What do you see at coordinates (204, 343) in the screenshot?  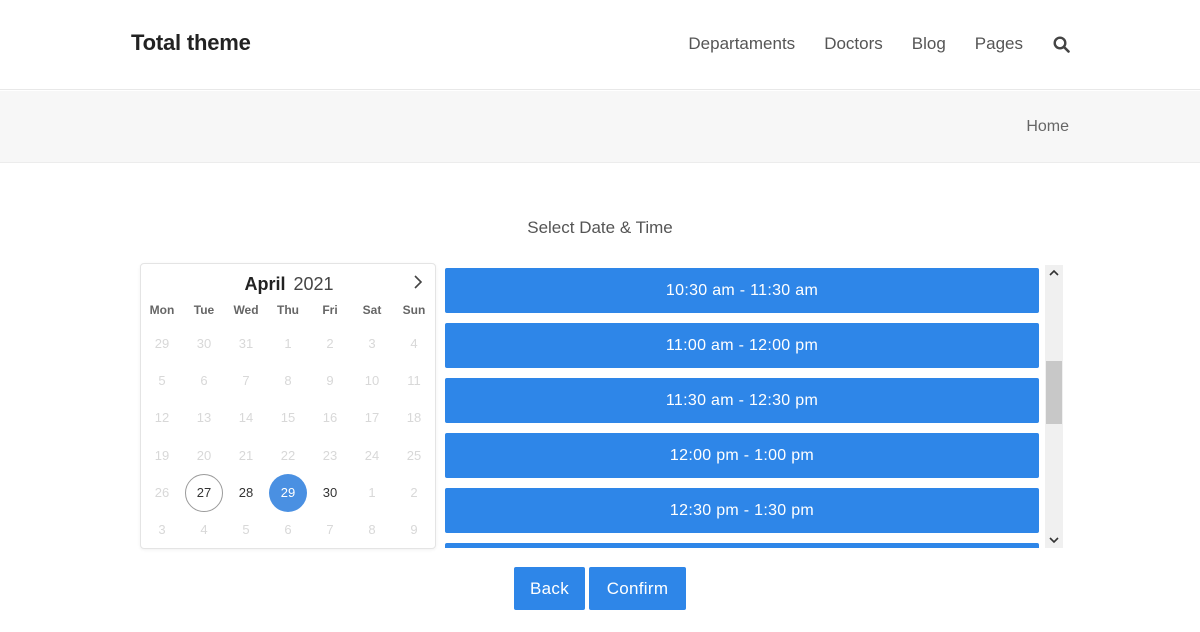 I see `calendar-day-disabled: 30` at bounding box center [204, 343].